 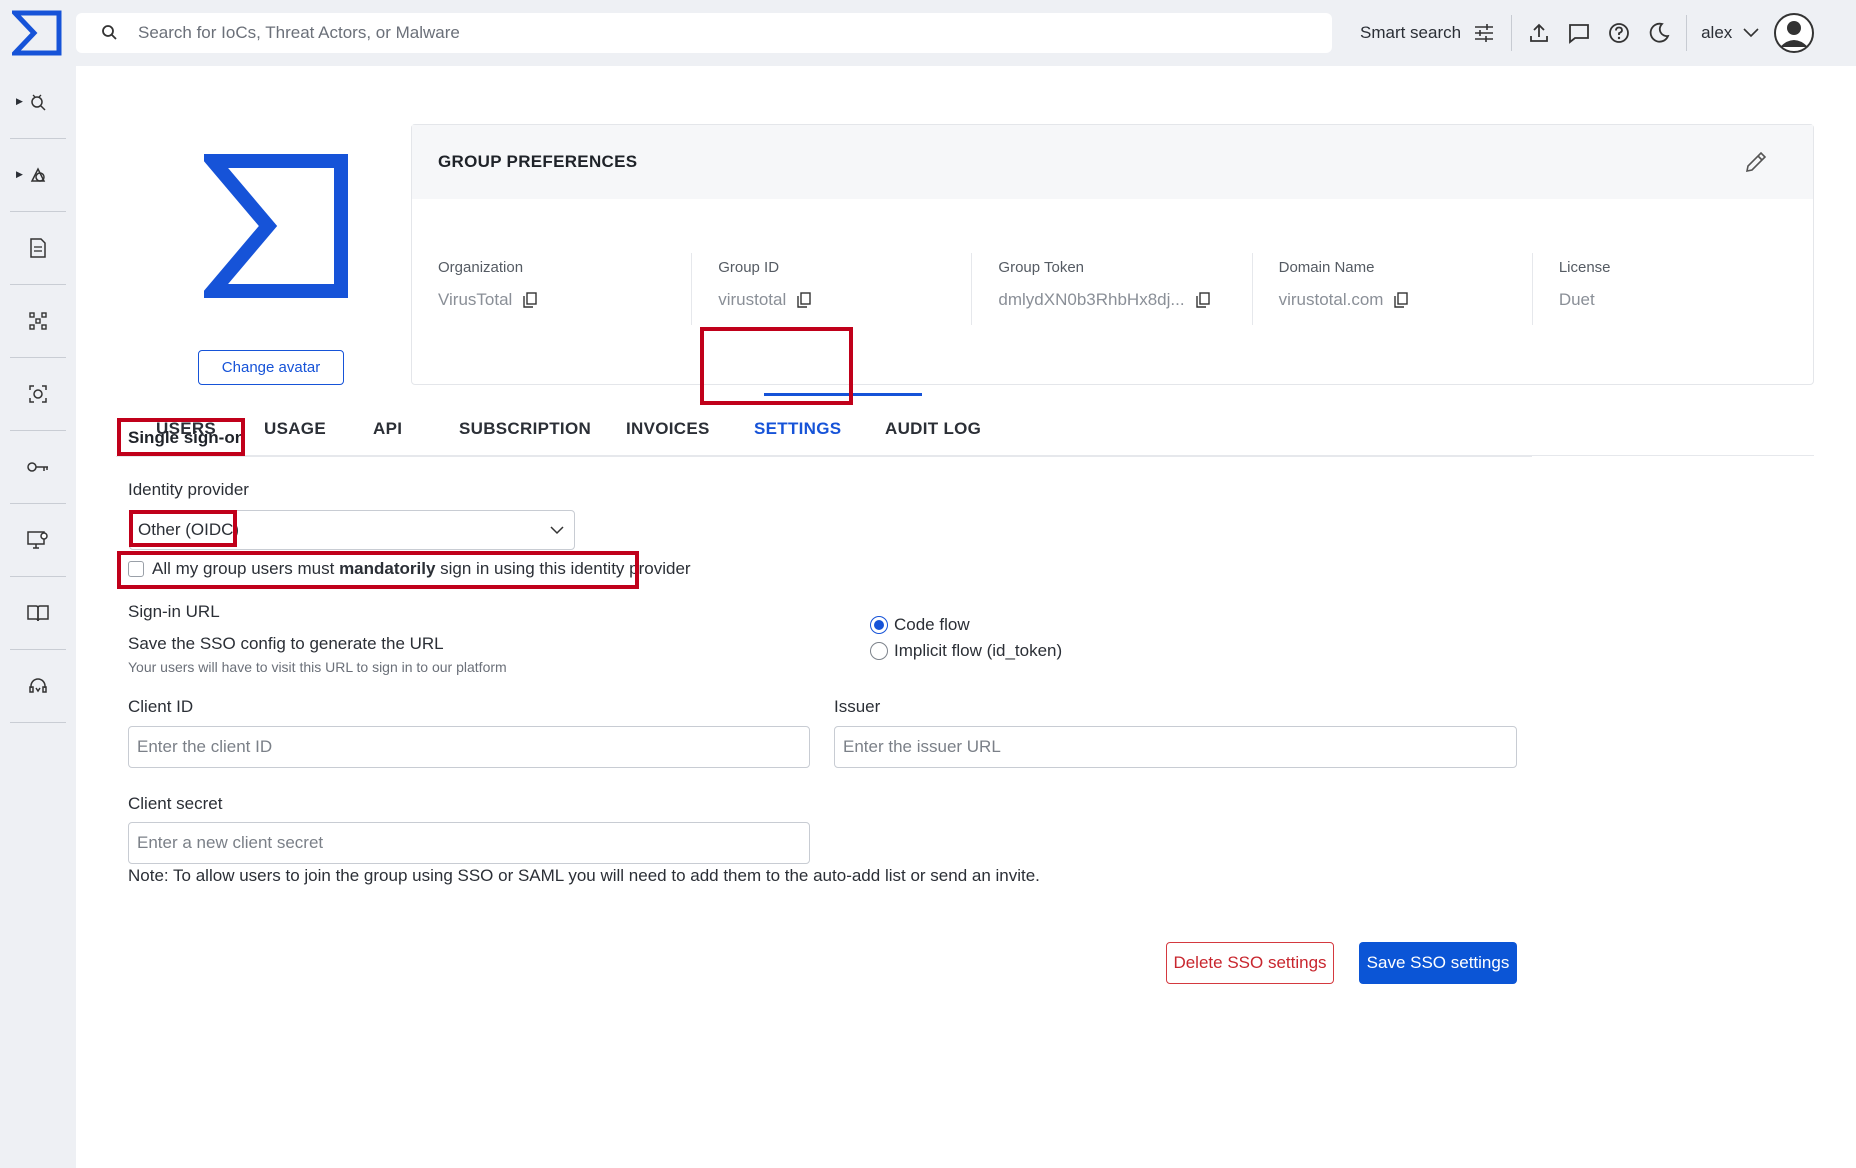 What do you see at coordinates (189, 529) in the screenshot?
I see `identity-provider-value: Other (OIDC)` at bounding box center [189, 529].